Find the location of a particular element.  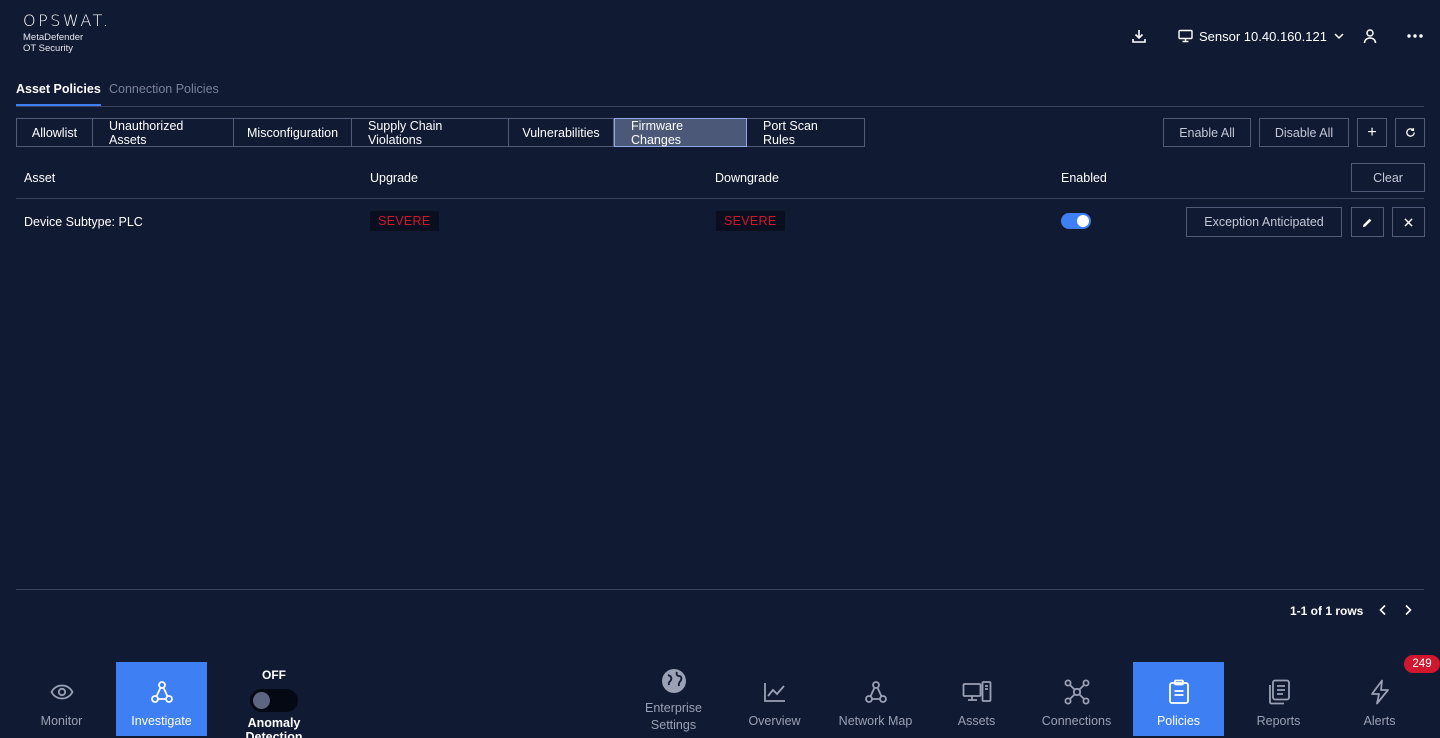

nav-monitor-label: Monitor is located at coordinates (61, 721).